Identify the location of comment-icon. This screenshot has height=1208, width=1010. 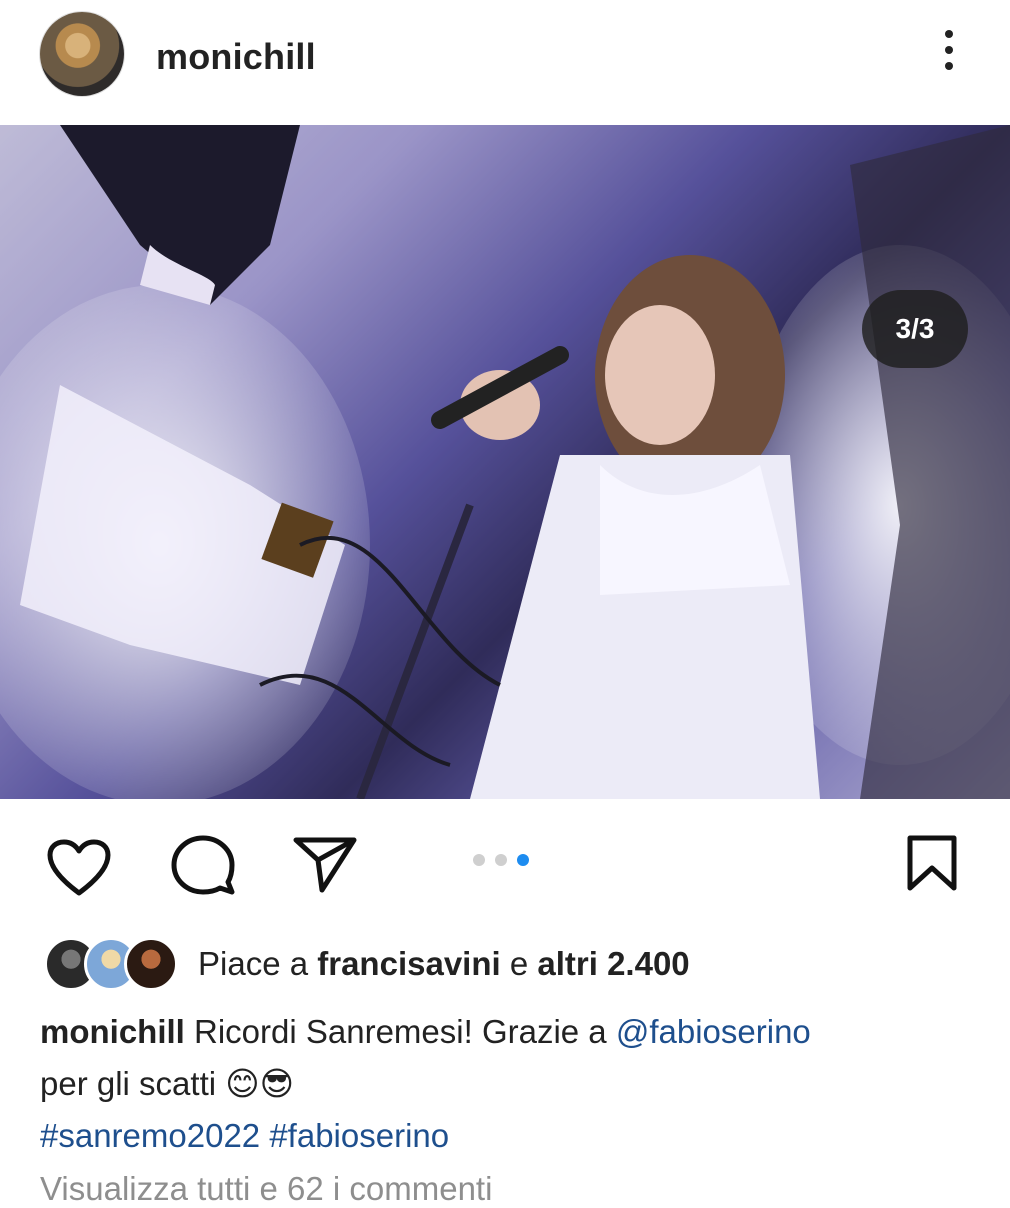
(203, 867).